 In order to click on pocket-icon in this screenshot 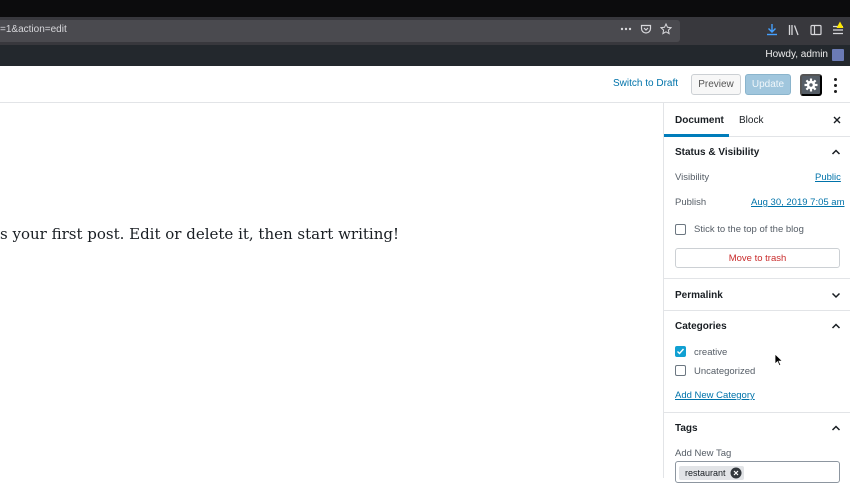, I will do `click(646, 29)`.